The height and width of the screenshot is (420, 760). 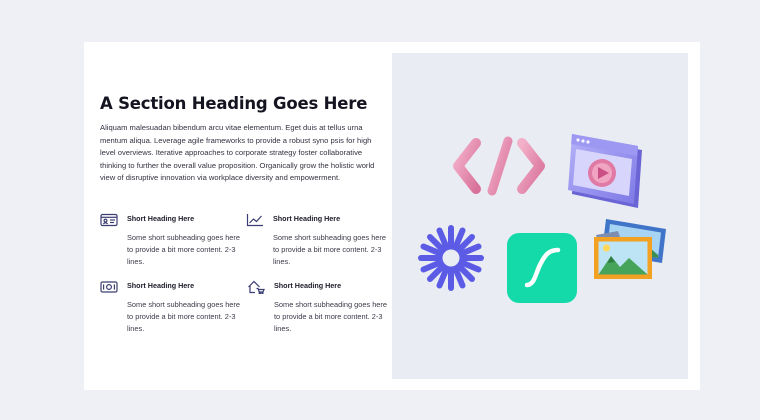 I want to click on id-card-icon, so click(x=109, y=220).